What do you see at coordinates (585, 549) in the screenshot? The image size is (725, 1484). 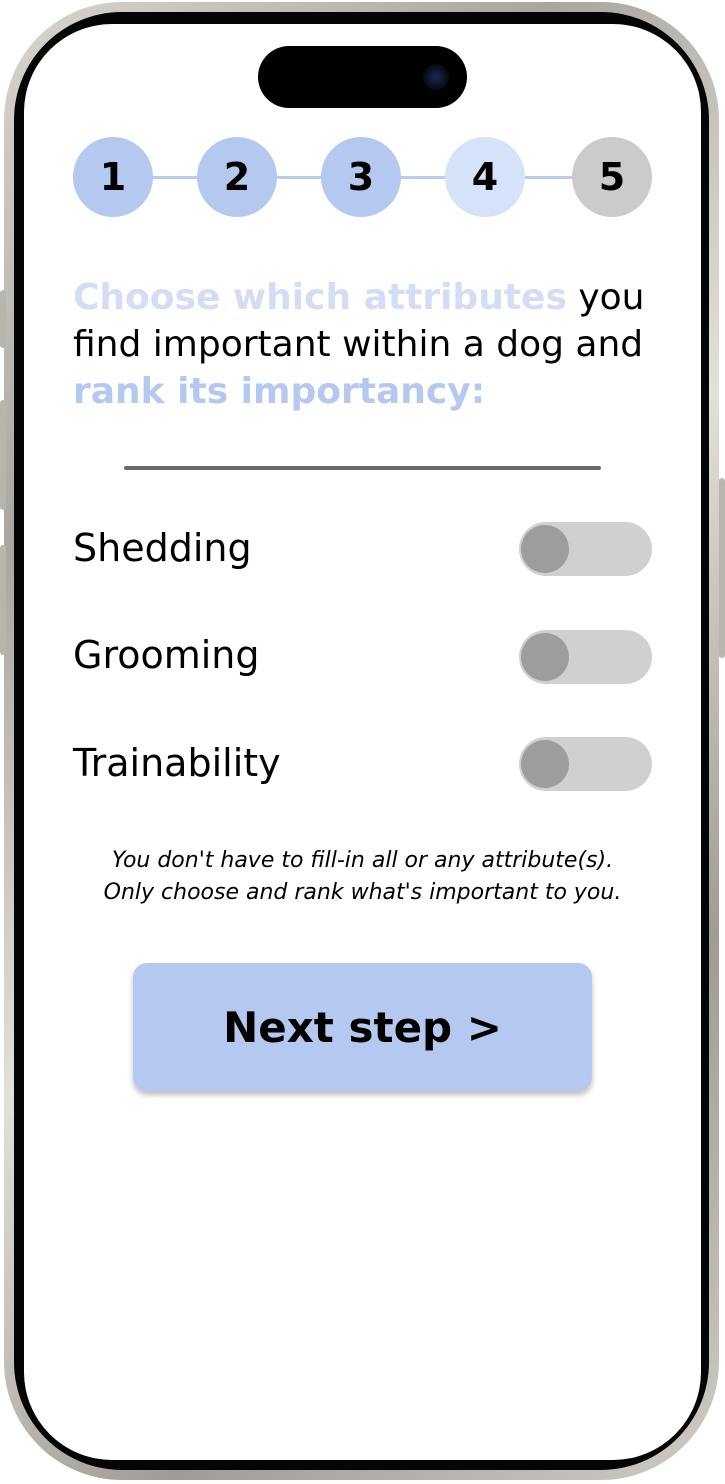 I see `shedding-toggle` at bounding box center [585, 549].